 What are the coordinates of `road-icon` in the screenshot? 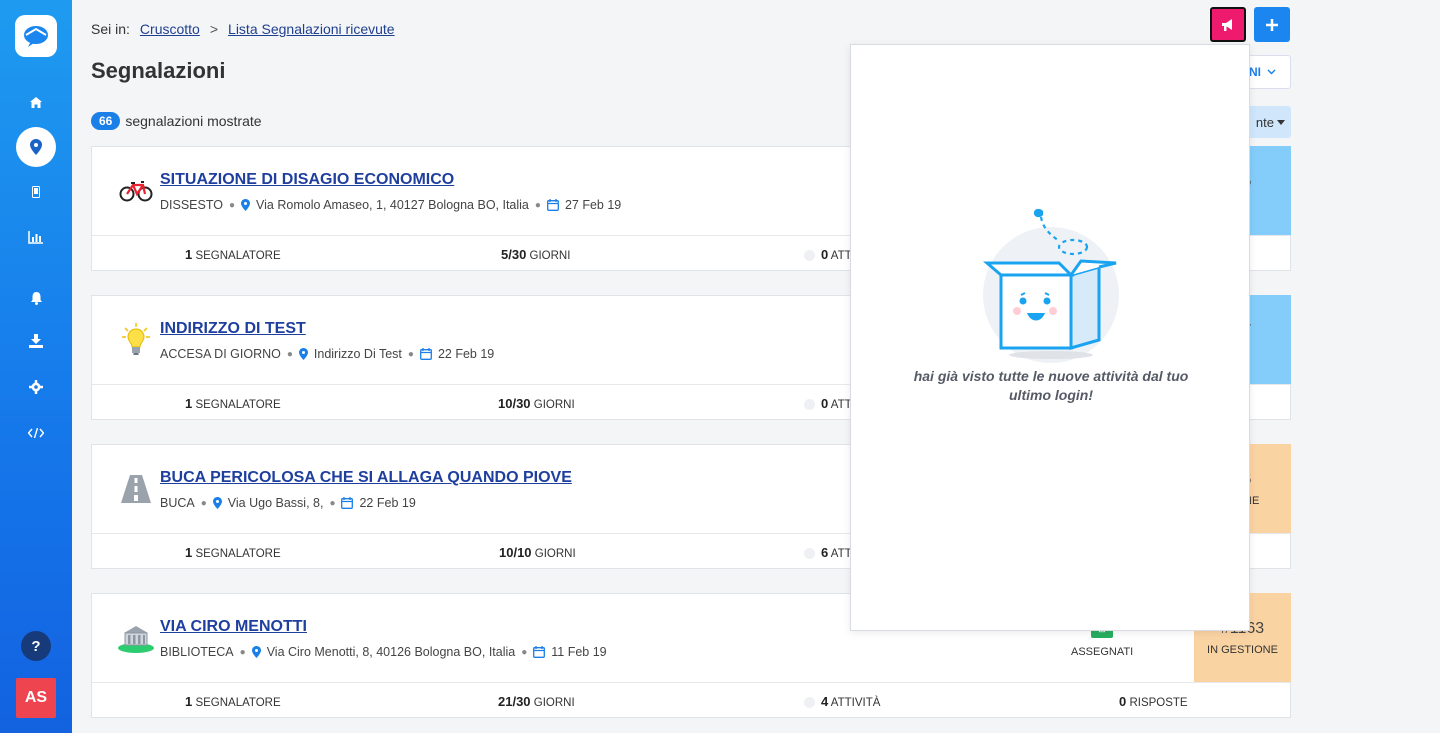 It's located at (136, 489).